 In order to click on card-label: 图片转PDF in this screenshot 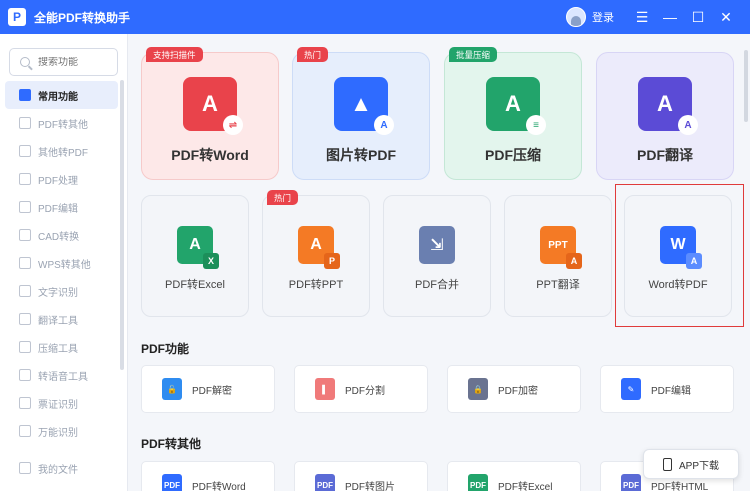, I will do `click(361, 155)`.